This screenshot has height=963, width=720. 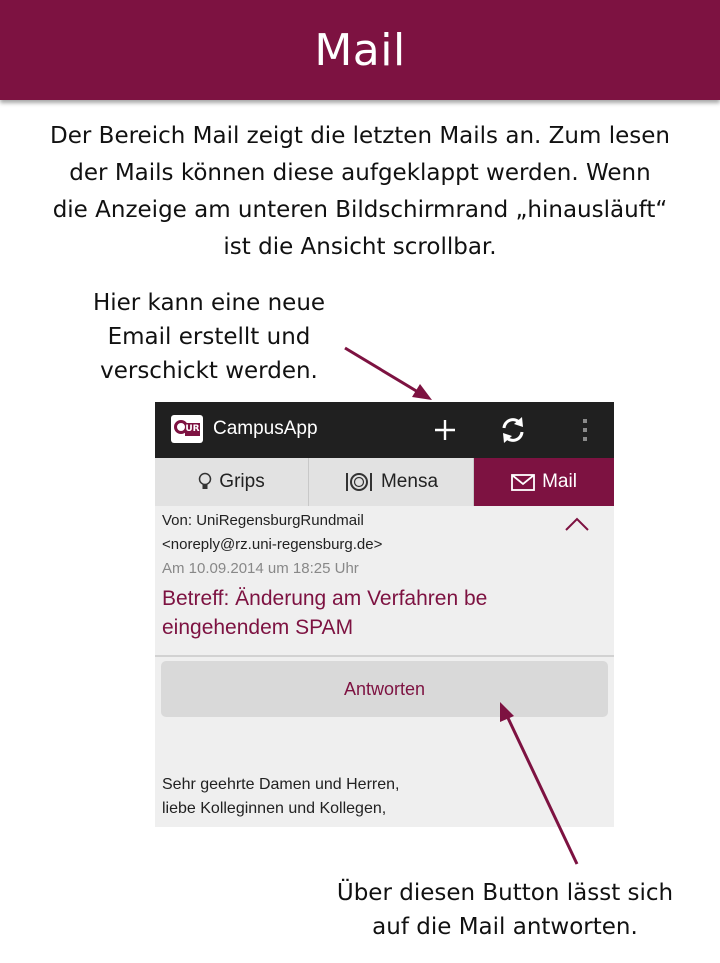 What do you see at coordinates (384, 689) in the screenshot?
I see `reply-button: Antworten` at bounding box center [384, 689].